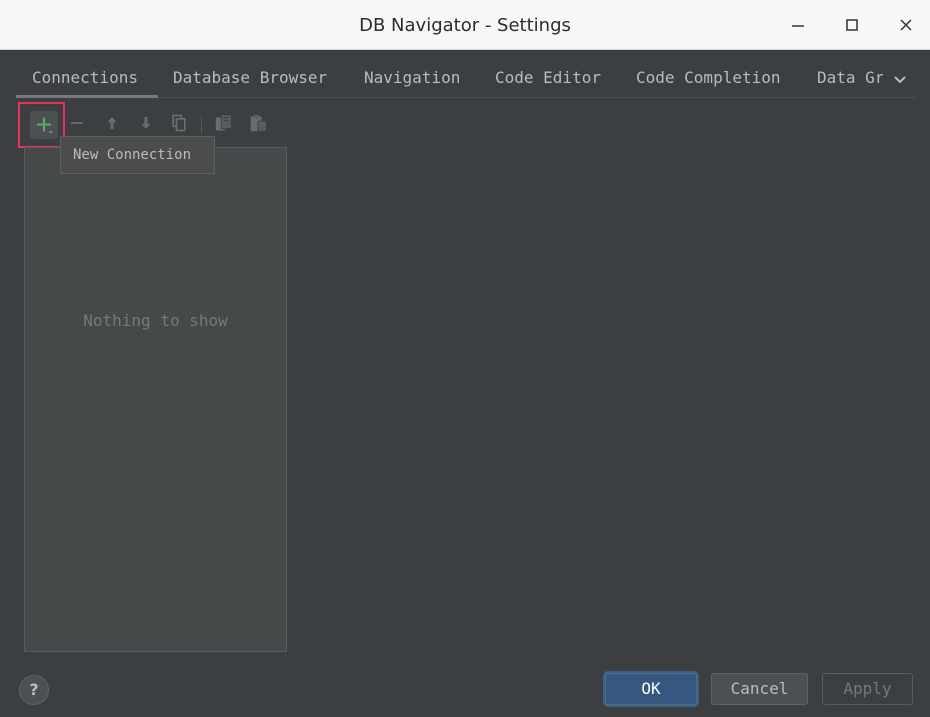 The height and width of the screenshot is (717, 930). What do you see at coordinates (87, 83) in the screenshot?
I see `tab-connections: Connections` at bounding box center [87, 83].